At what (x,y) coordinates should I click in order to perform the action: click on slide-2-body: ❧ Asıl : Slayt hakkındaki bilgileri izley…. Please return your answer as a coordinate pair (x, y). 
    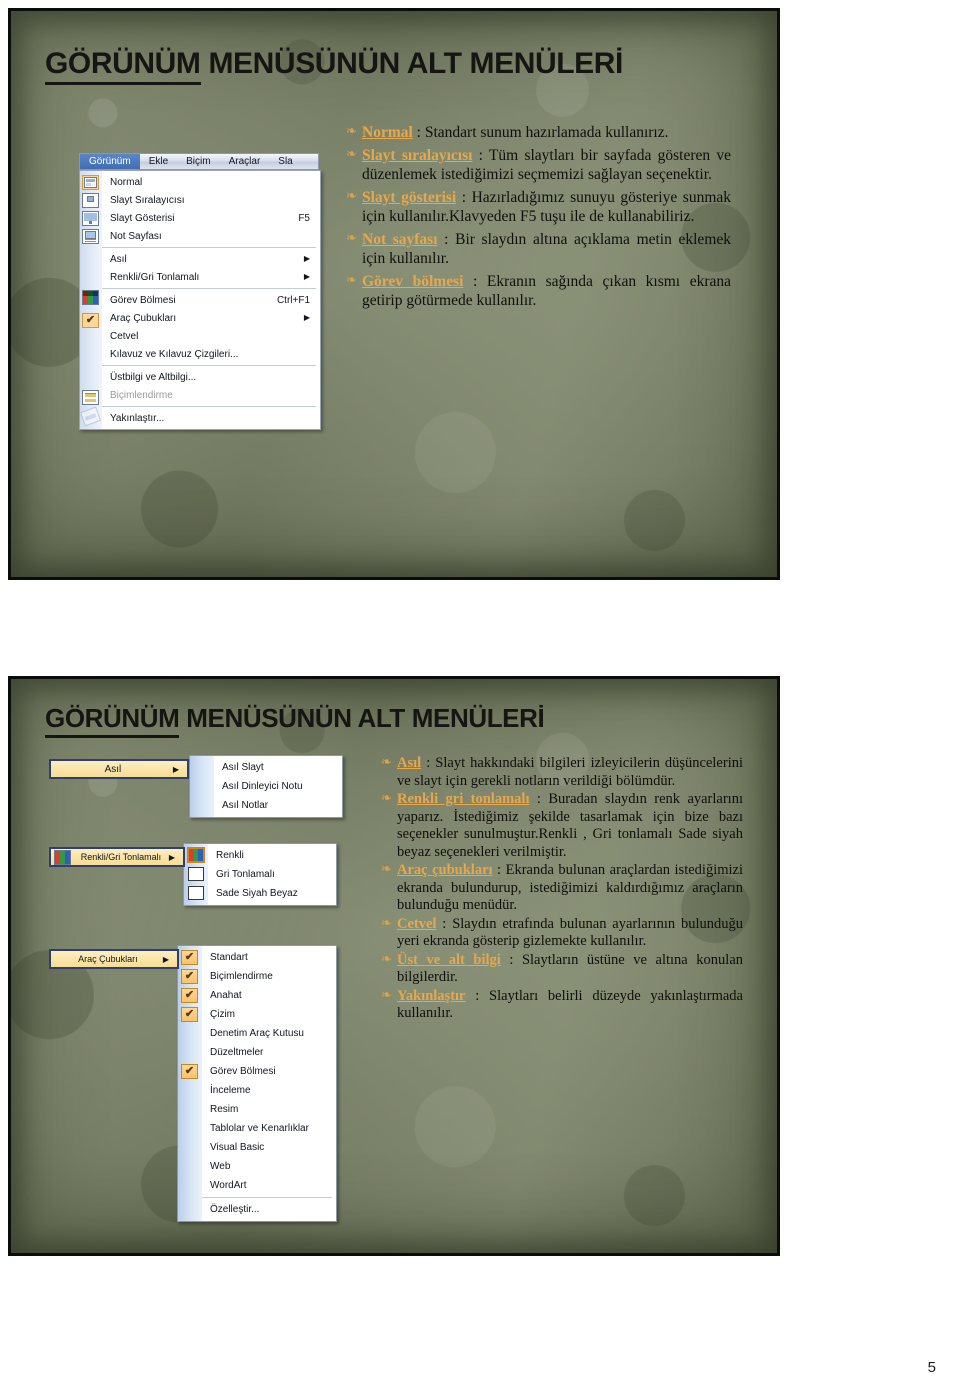
    Looking at the image, I should click on (562, 889).